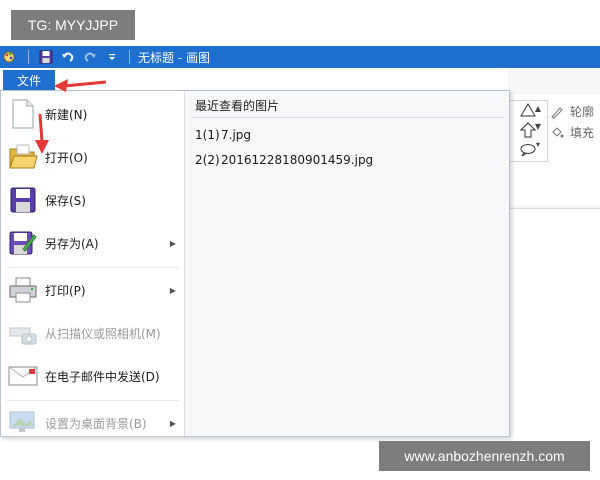 Image resolution: width=600 pixels, height=480 pixels. I want to click on open-folder-icon, so click(23, 157).